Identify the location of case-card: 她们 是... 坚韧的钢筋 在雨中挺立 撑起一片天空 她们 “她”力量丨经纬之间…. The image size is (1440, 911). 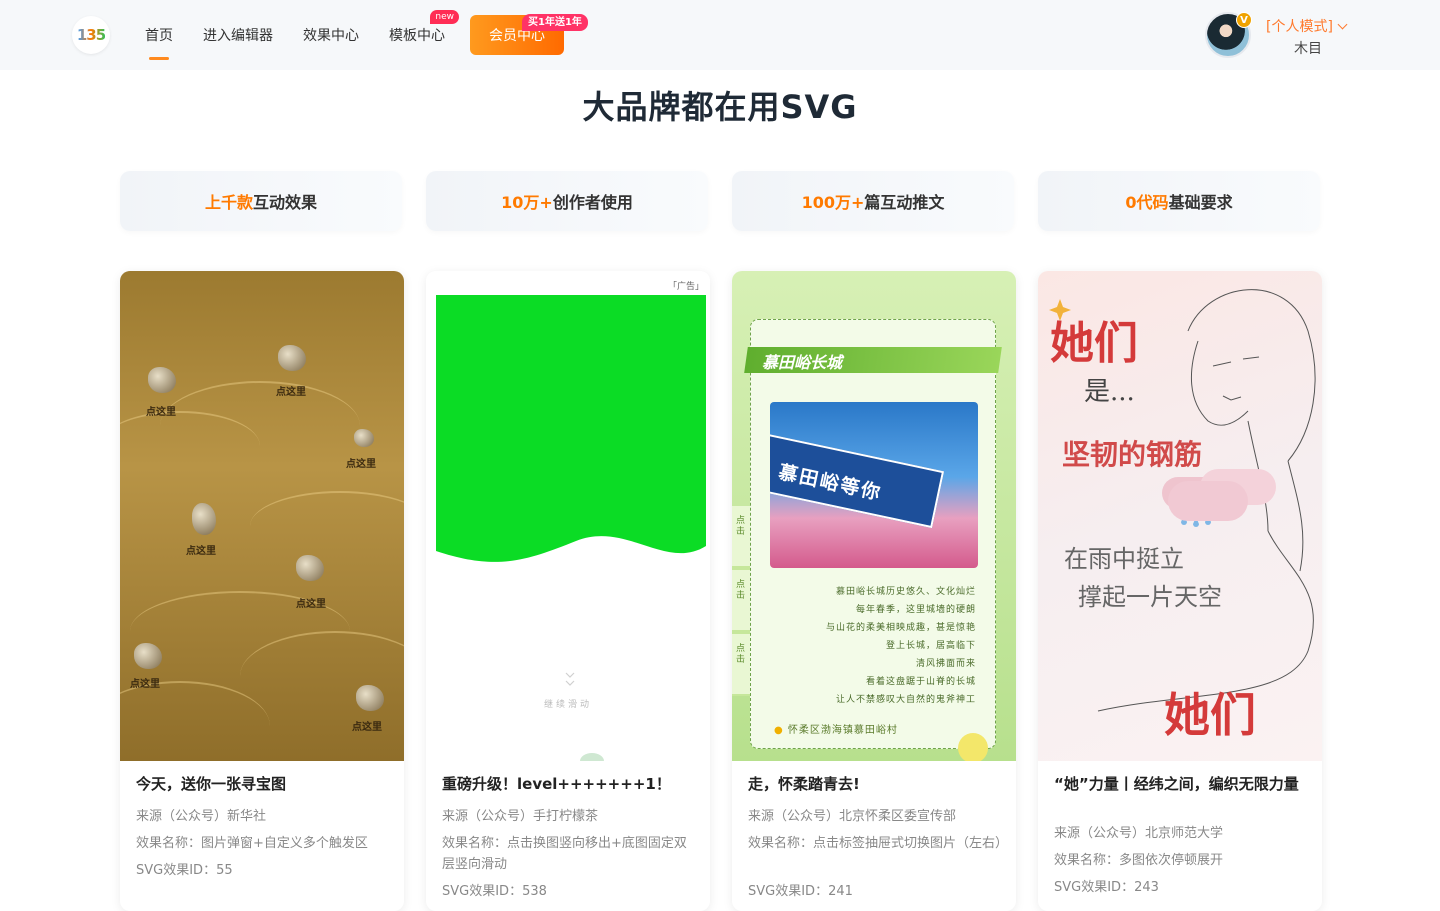
(1180, 591).